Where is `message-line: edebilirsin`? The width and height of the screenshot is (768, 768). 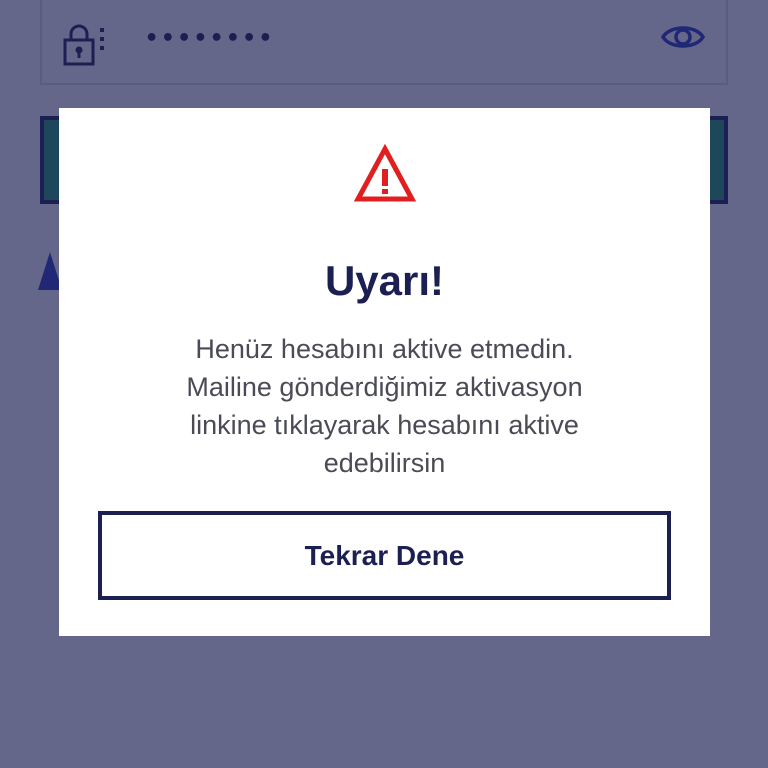
message-line: edebilirsin is located at coordinates (384, 463).